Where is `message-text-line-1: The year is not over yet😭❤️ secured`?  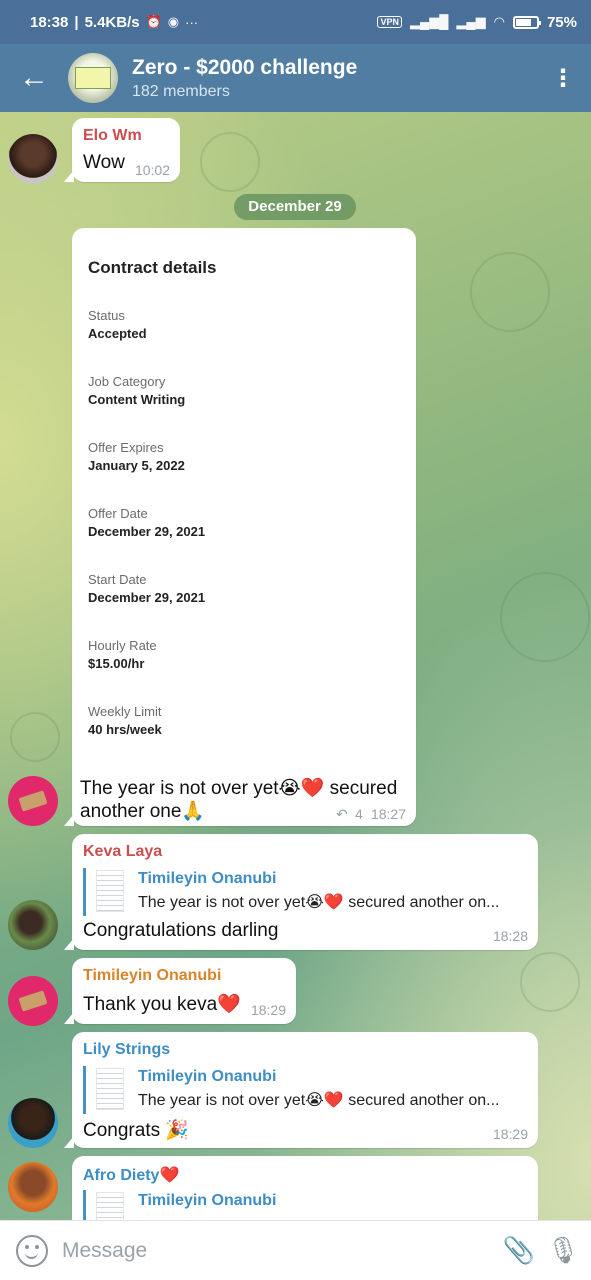 message-text-line-1: The year is not over yet😭❤️ secured is located at coordinates (239, 788).